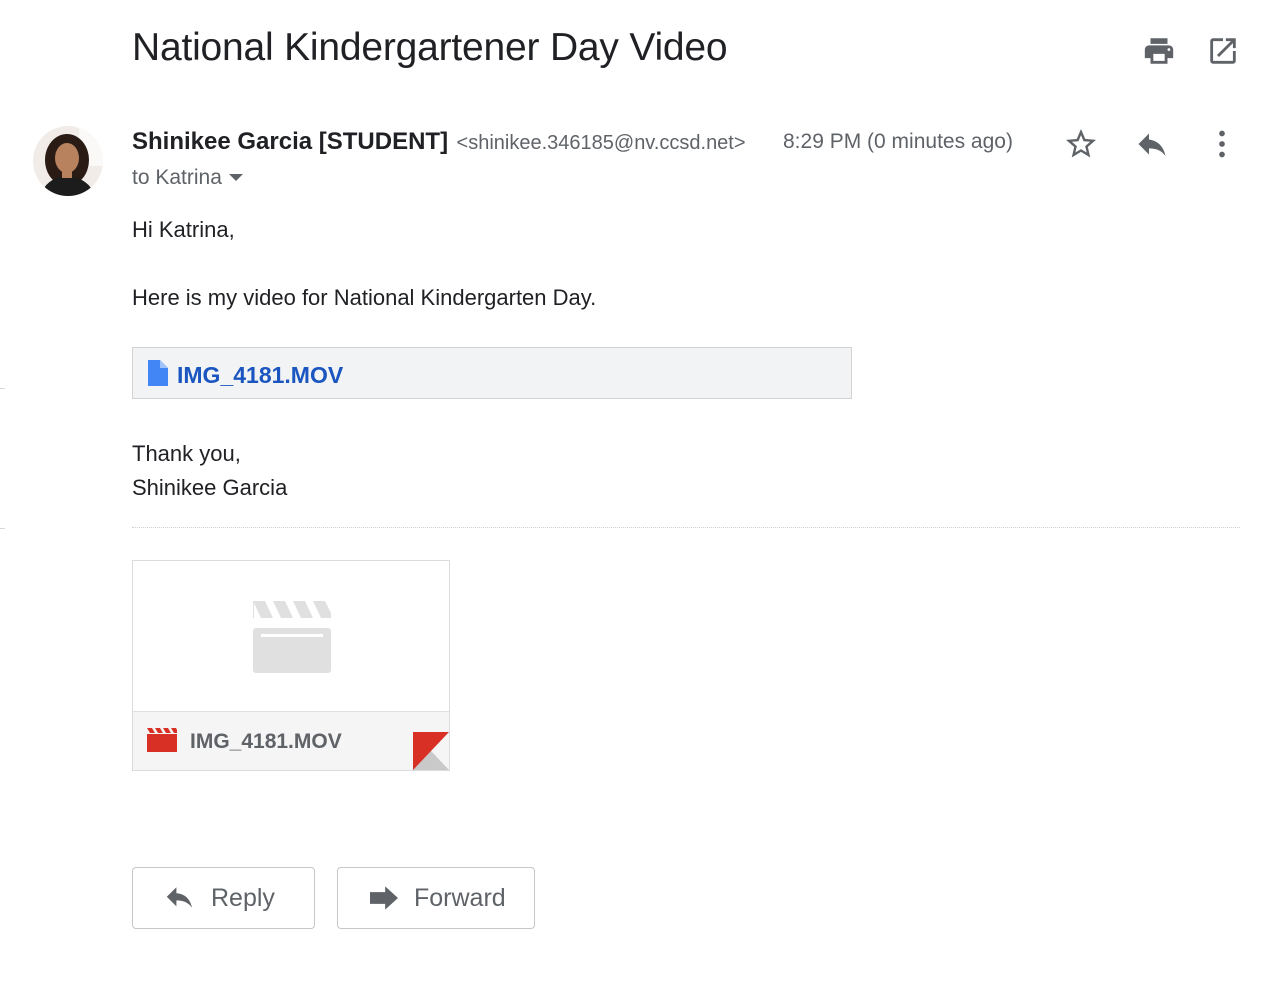 Image resolution: width=1280 pixels, height=1007 pixels. Describe the element at coordinates (686, 527) in the screenshot. I see `attachments-divider` at that location.